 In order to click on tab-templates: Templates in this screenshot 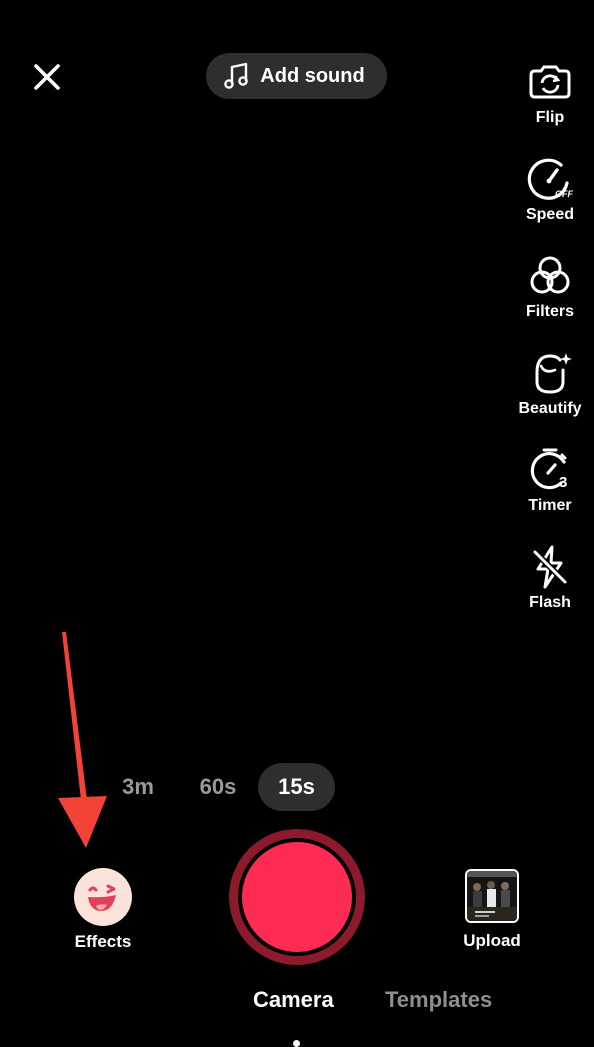, I will do `click(438, 1000)`.